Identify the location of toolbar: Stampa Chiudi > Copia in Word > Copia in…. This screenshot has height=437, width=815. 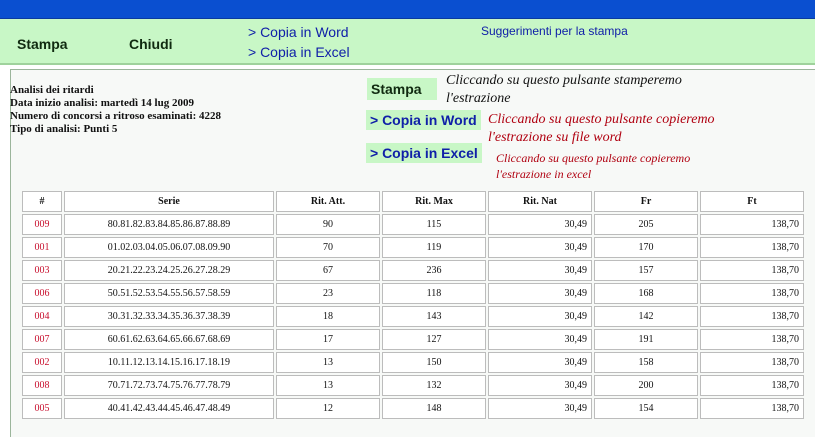
(407, 42).